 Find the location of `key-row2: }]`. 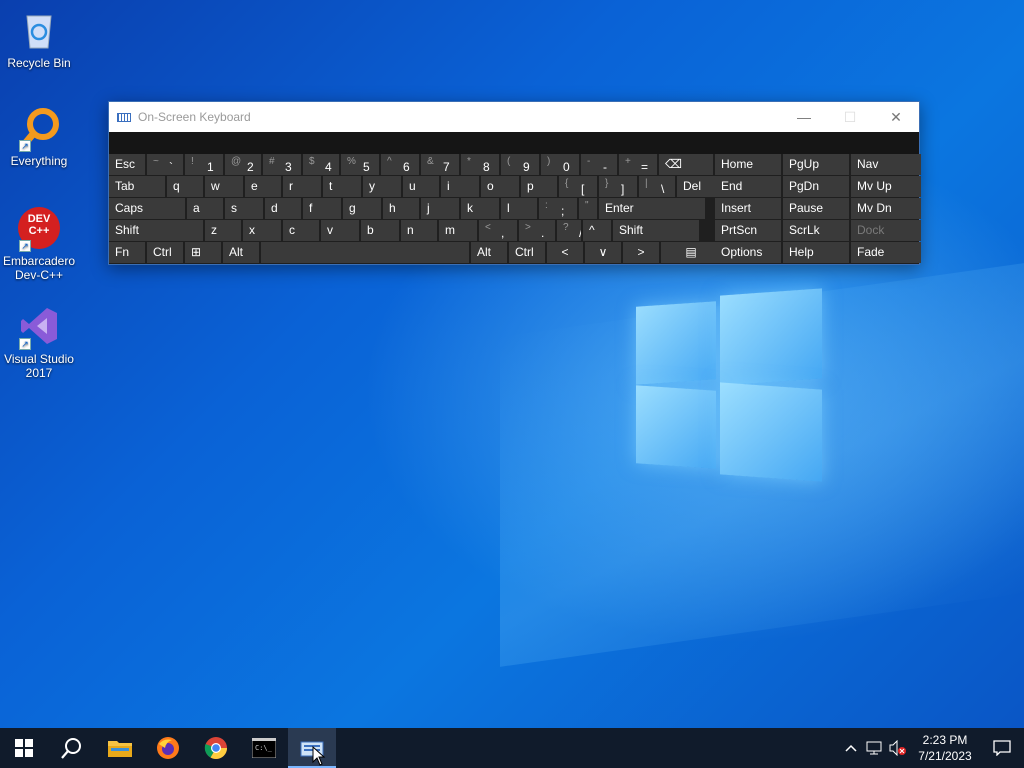

key-row2: }] is located at coordinates (618, 186).